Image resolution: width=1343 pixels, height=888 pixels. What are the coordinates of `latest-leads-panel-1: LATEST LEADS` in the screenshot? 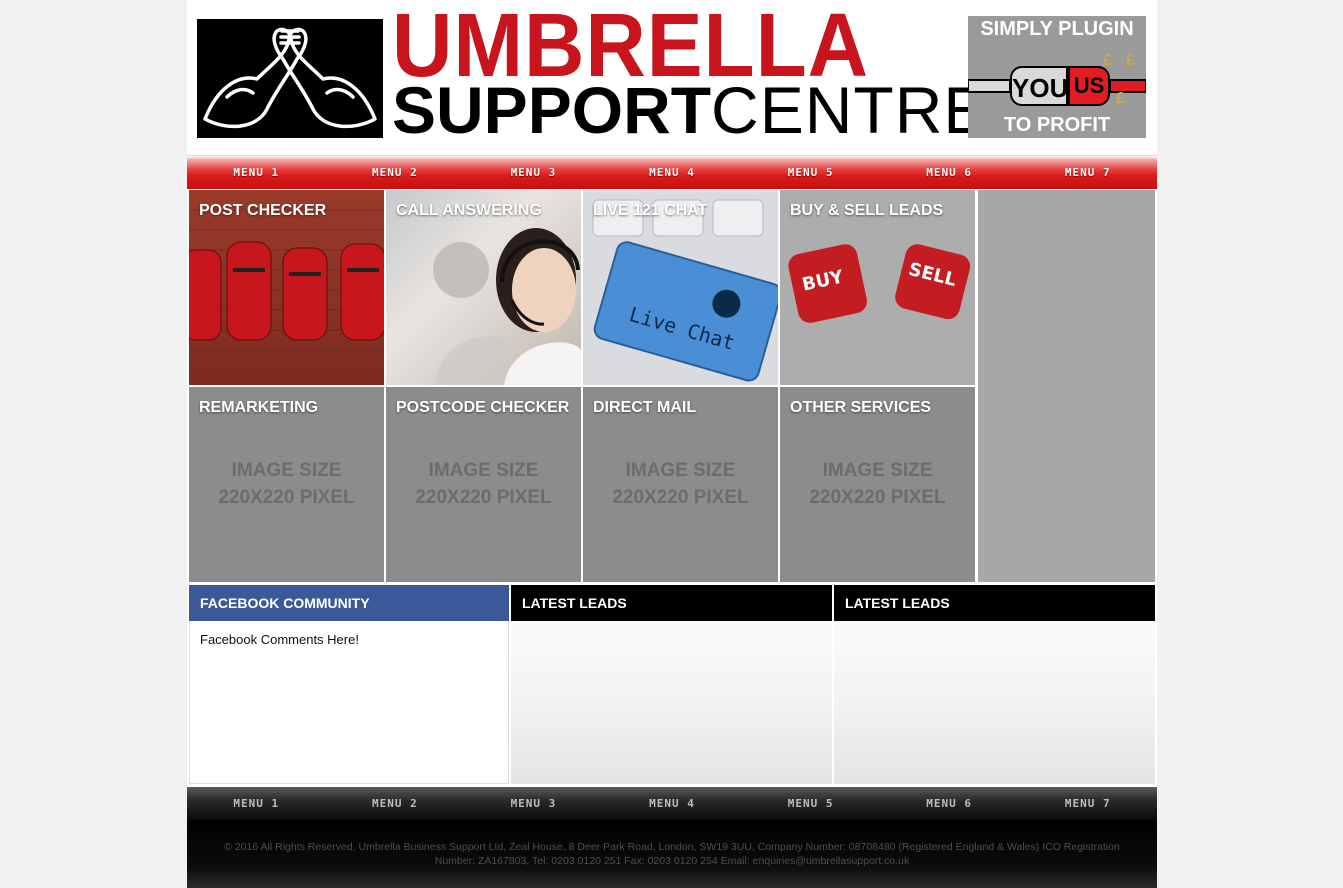 It's located at (671, 684).